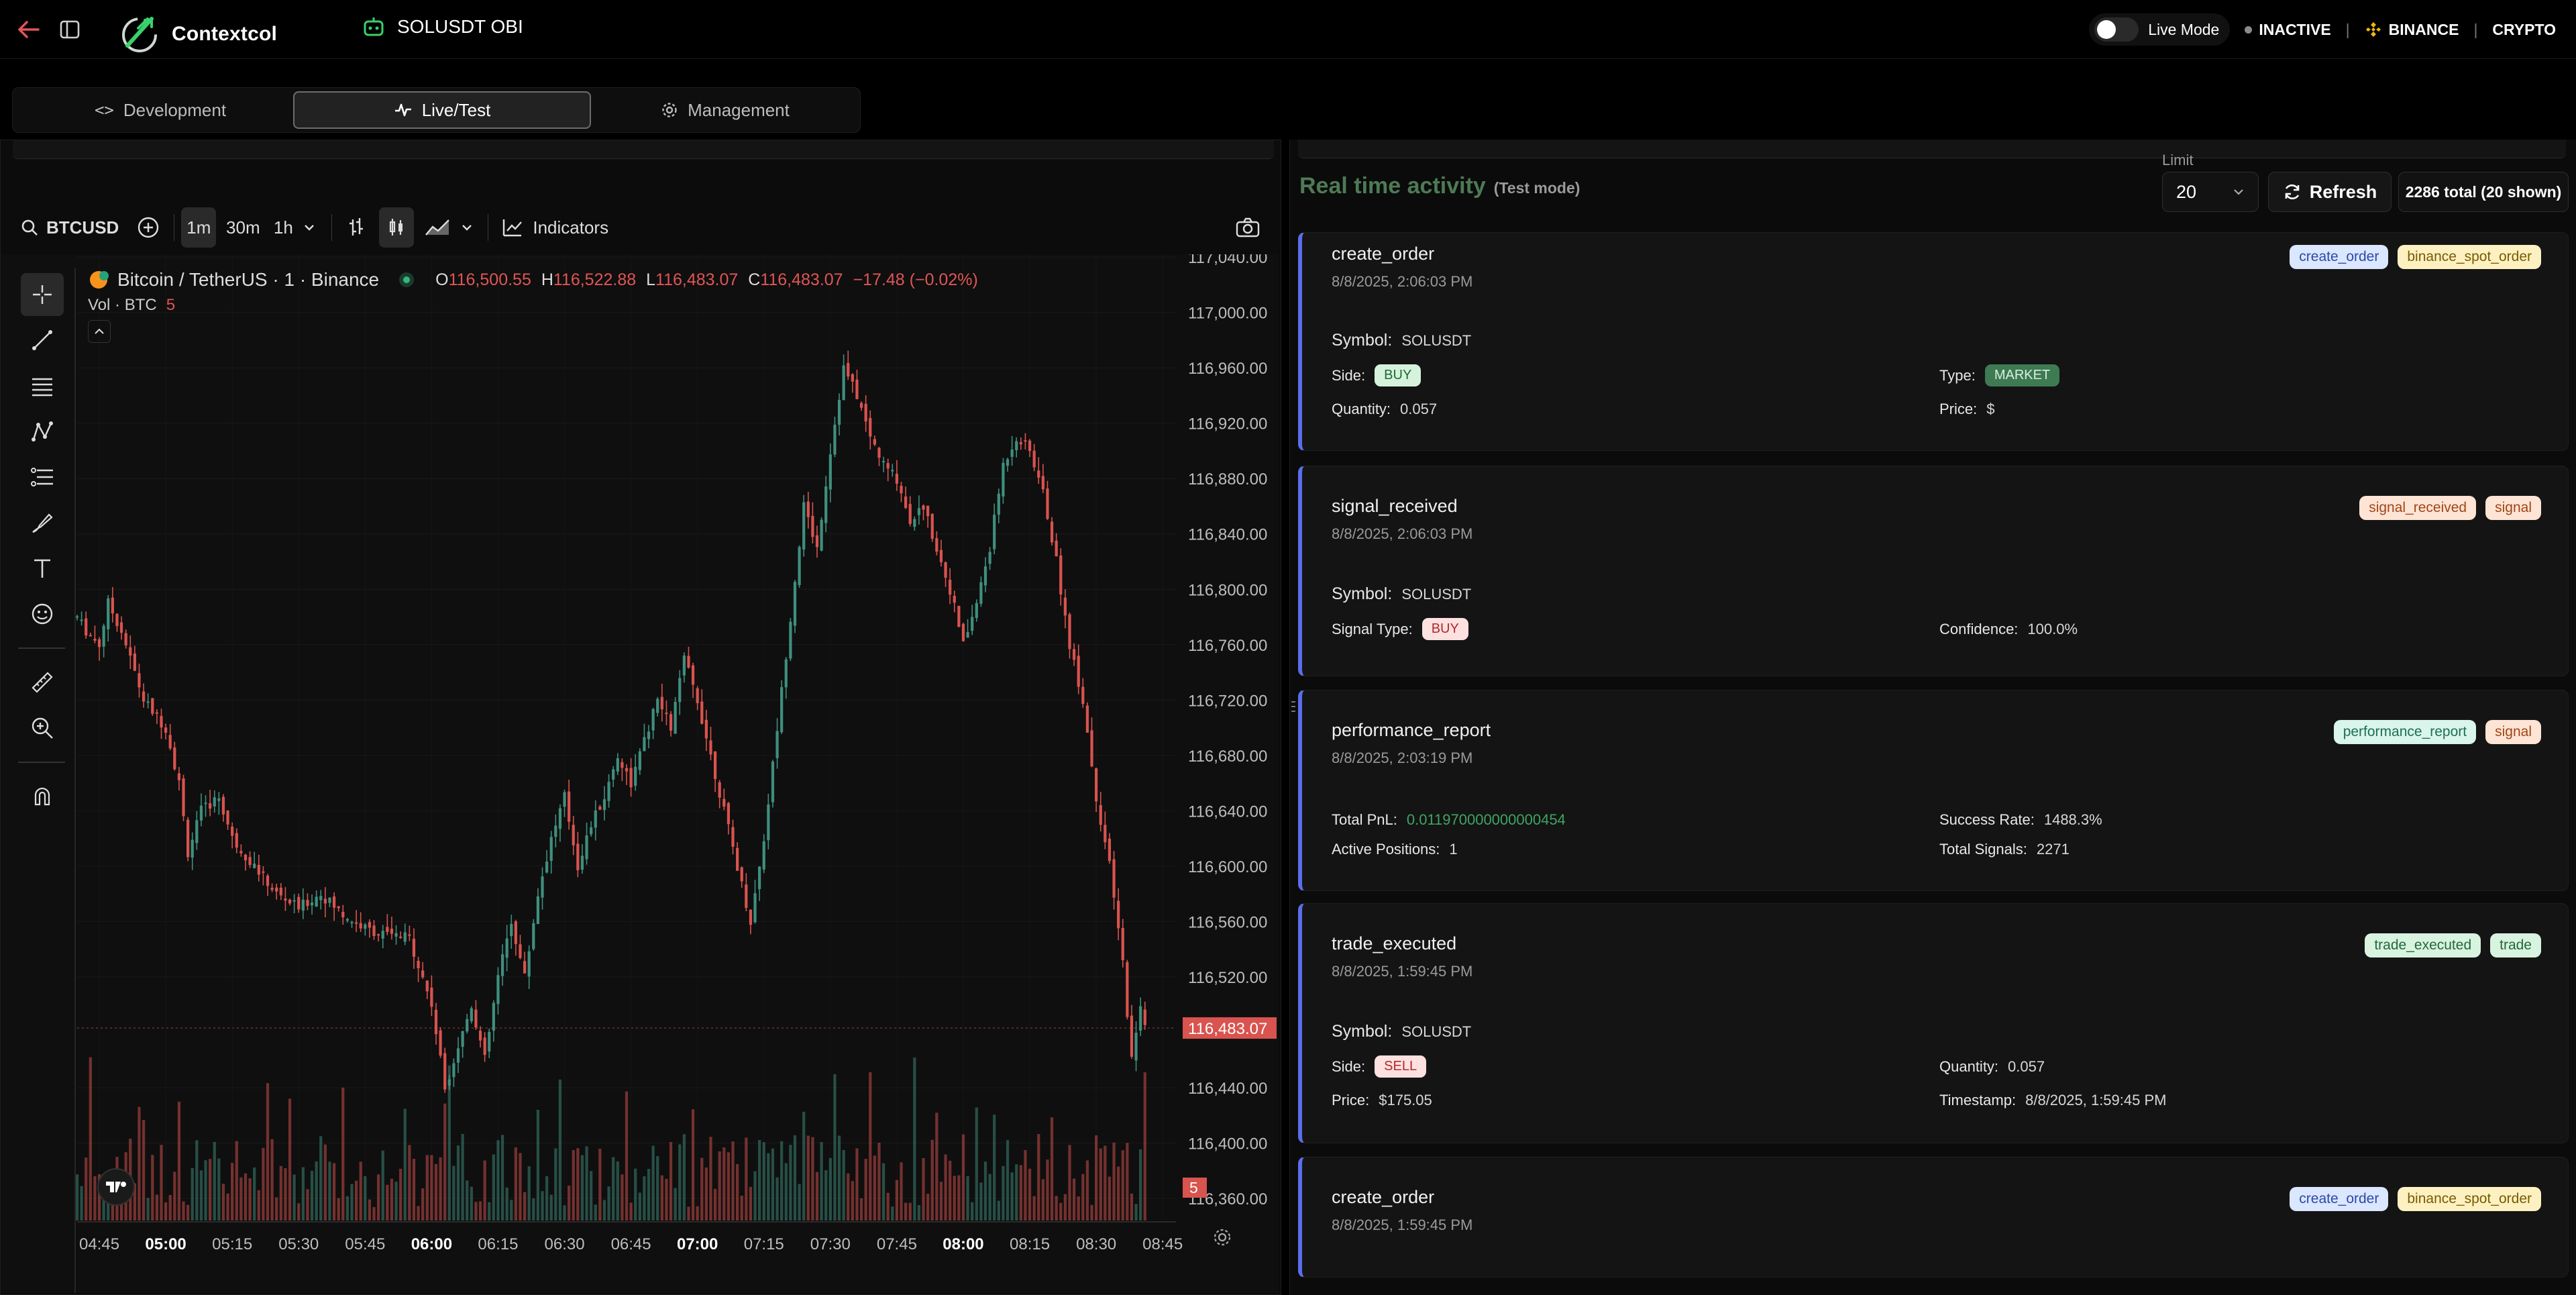 Image resolution: width=2576 pixels, height=1295 pixels. I want to click on activity-subtabs, so click(1932, 149).